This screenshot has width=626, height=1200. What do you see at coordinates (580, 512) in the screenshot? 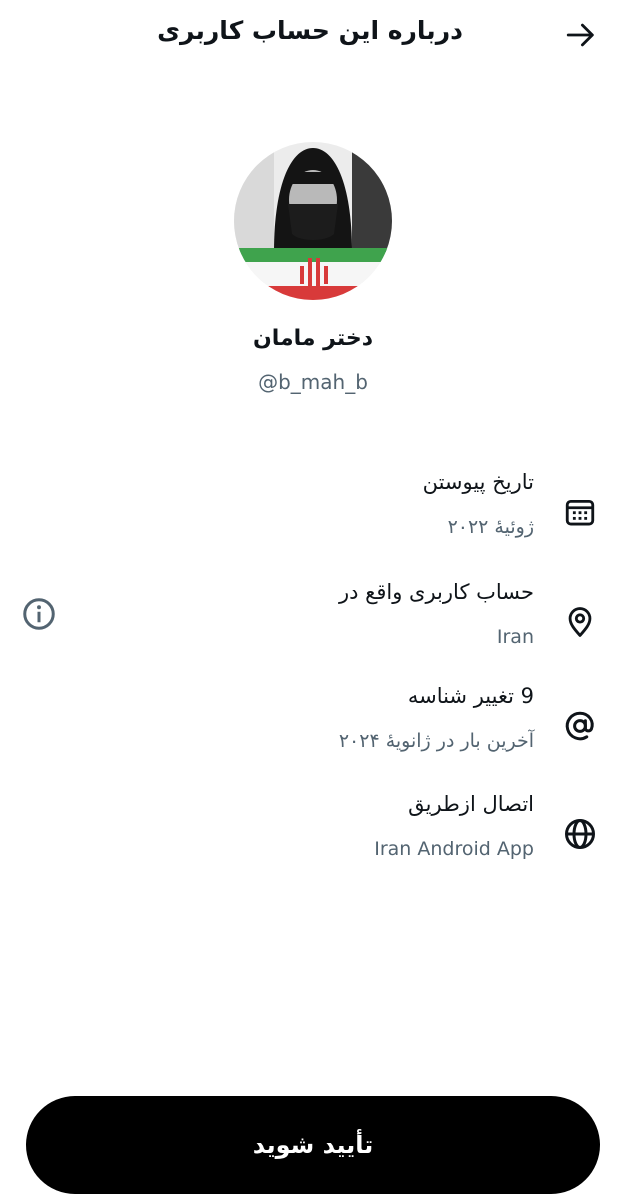
I see `calendar-icon` at bounding box center [580, 512].